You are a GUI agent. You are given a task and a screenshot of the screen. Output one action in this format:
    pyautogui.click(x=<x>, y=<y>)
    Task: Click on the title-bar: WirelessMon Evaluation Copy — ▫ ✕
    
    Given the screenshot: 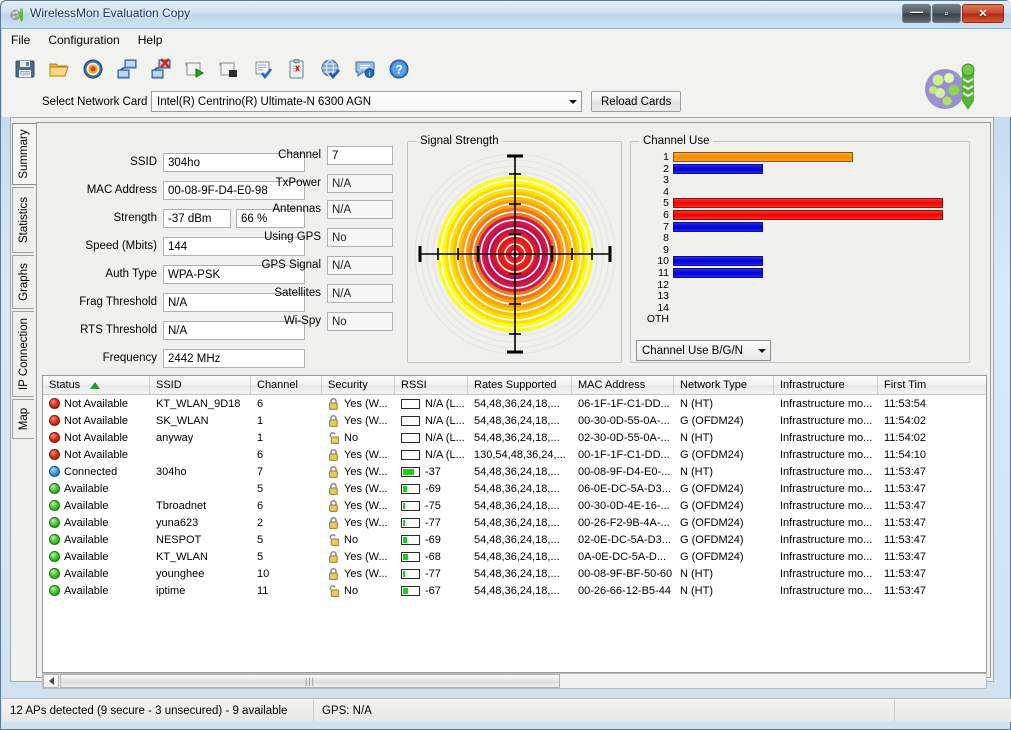 What is the action you would take?
    pyautogui.click(x=506, y=15)
    